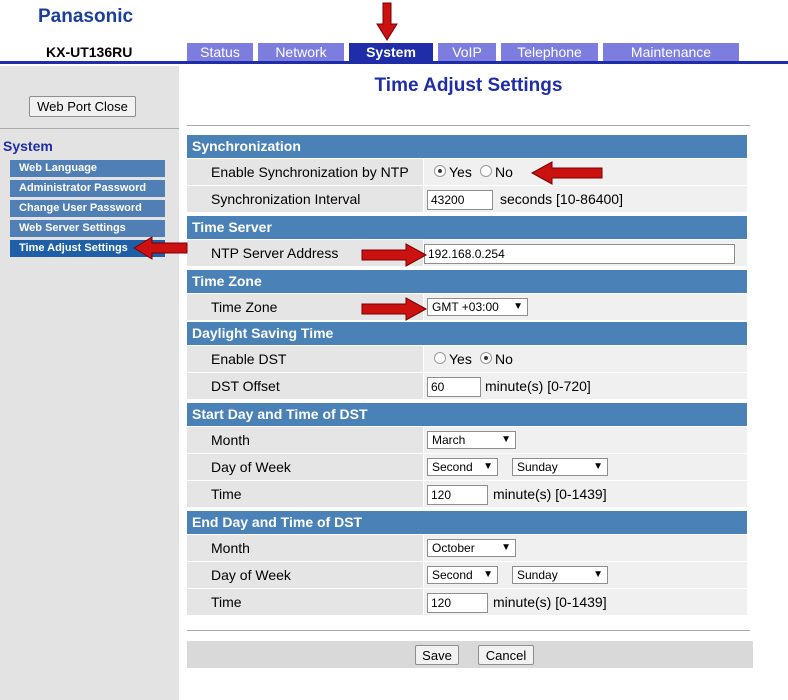  What do you see at coordinates (305, 602) in the screenshot?
I see `end-time-label: Time` at bounding box center [305, 602].